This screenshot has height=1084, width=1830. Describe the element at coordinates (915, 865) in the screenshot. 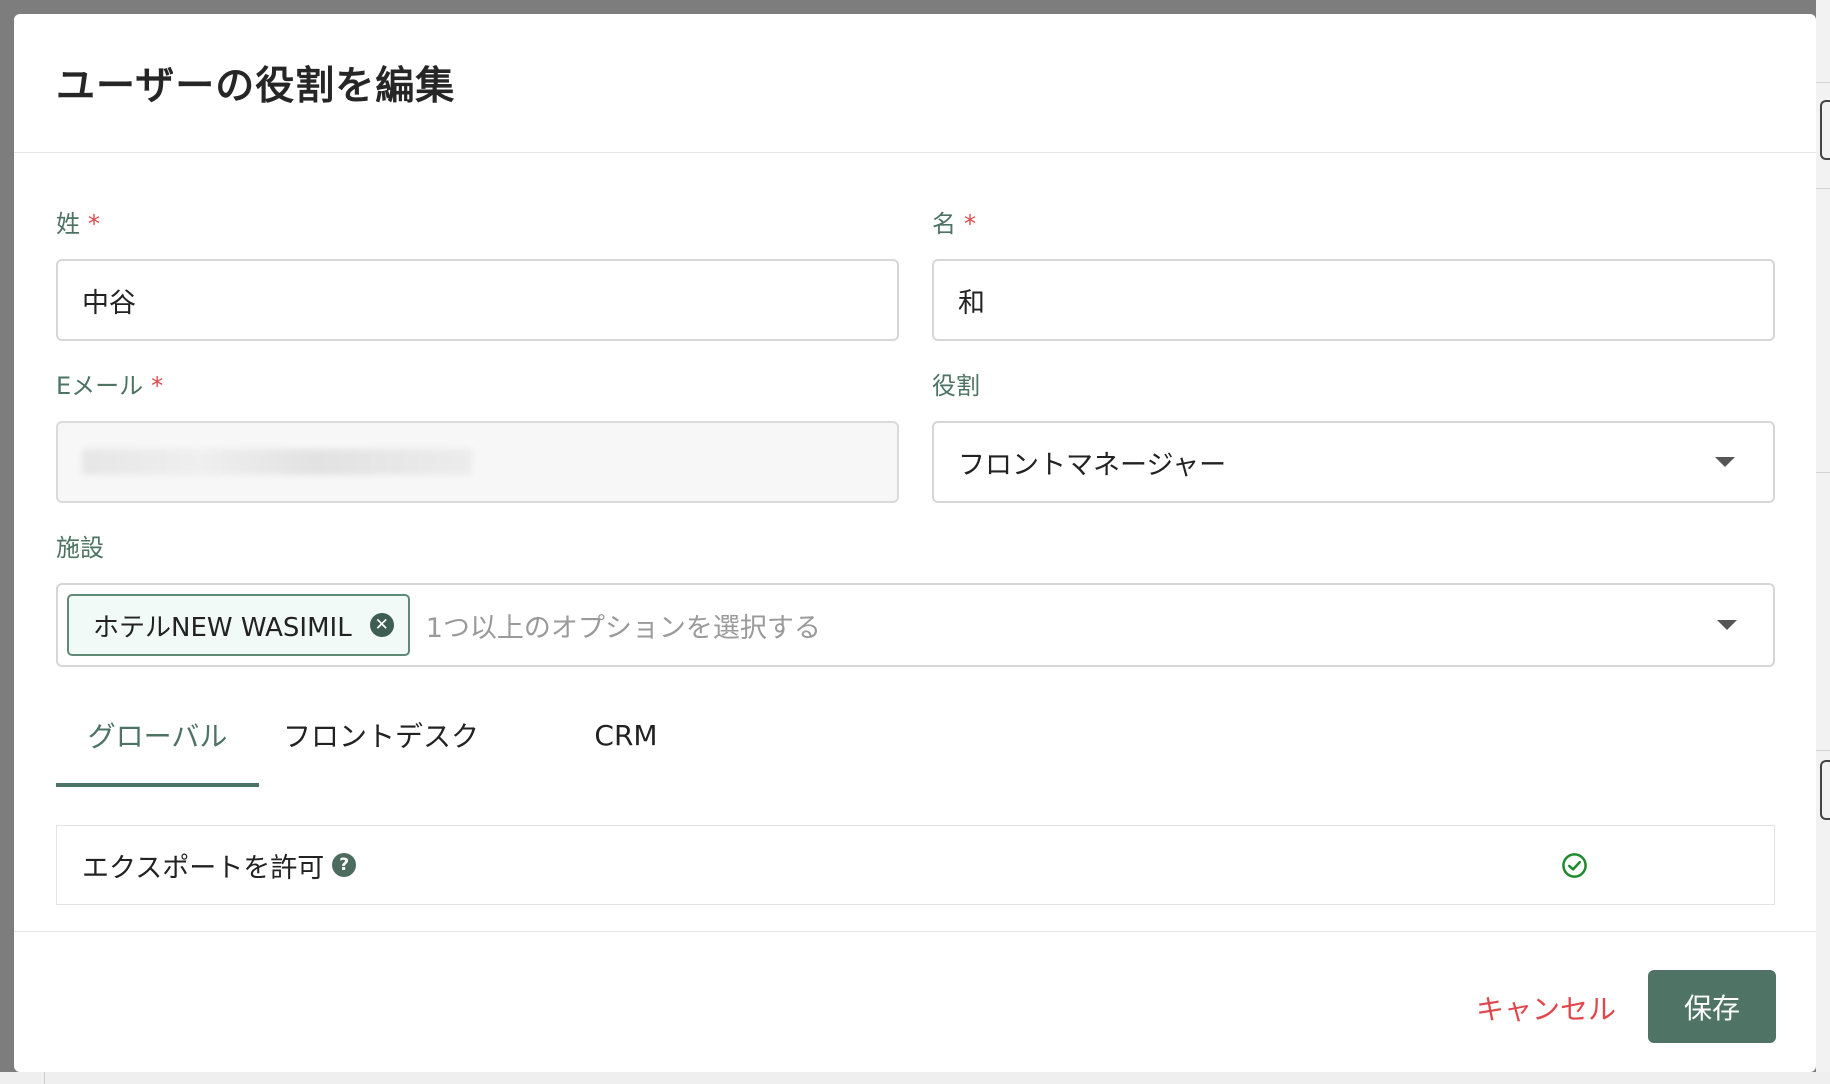

I see `permission-row: エクスポートを許可 ?` at that location.